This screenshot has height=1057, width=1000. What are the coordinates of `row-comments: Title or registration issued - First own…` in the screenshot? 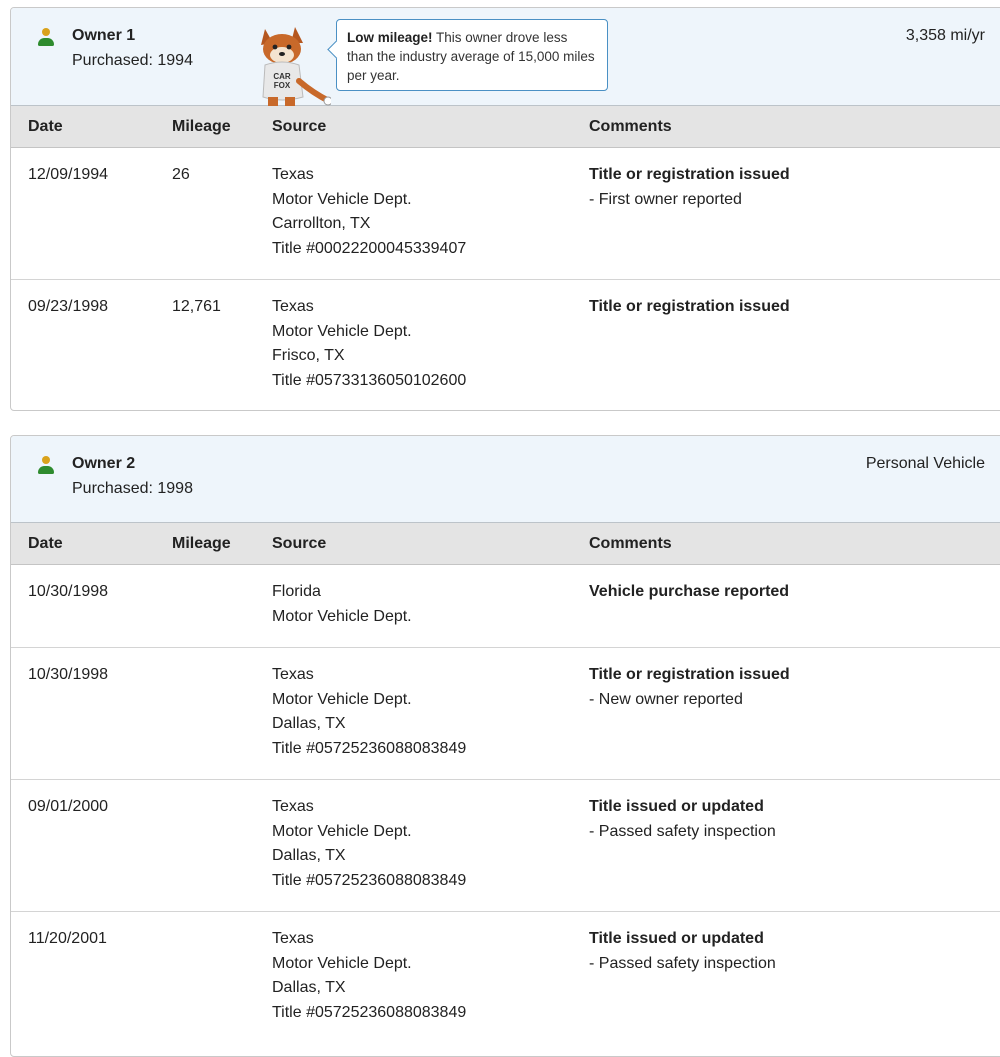 It's located at (689, 187).